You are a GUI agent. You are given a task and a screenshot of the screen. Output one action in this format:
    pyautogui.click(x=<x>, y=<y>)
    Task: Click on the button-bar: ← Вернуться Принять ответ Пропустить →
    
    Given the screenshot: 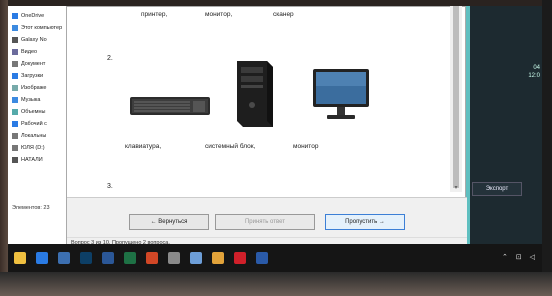 What is the action you would take?
    pyautogui.click(x=267, y=217)
    